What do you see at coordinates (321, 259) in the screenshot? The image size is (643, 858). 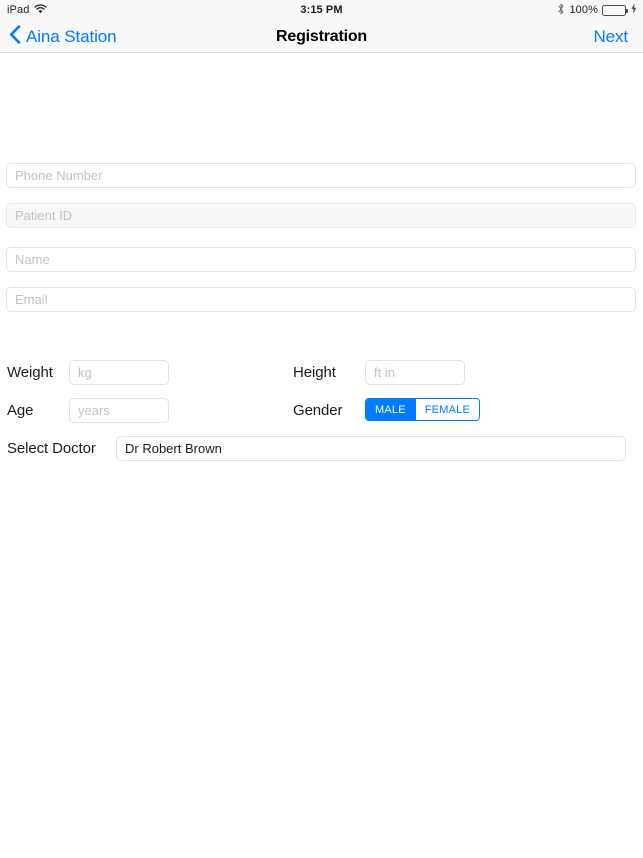 I see `name-input` at bounding box center [321, 259].